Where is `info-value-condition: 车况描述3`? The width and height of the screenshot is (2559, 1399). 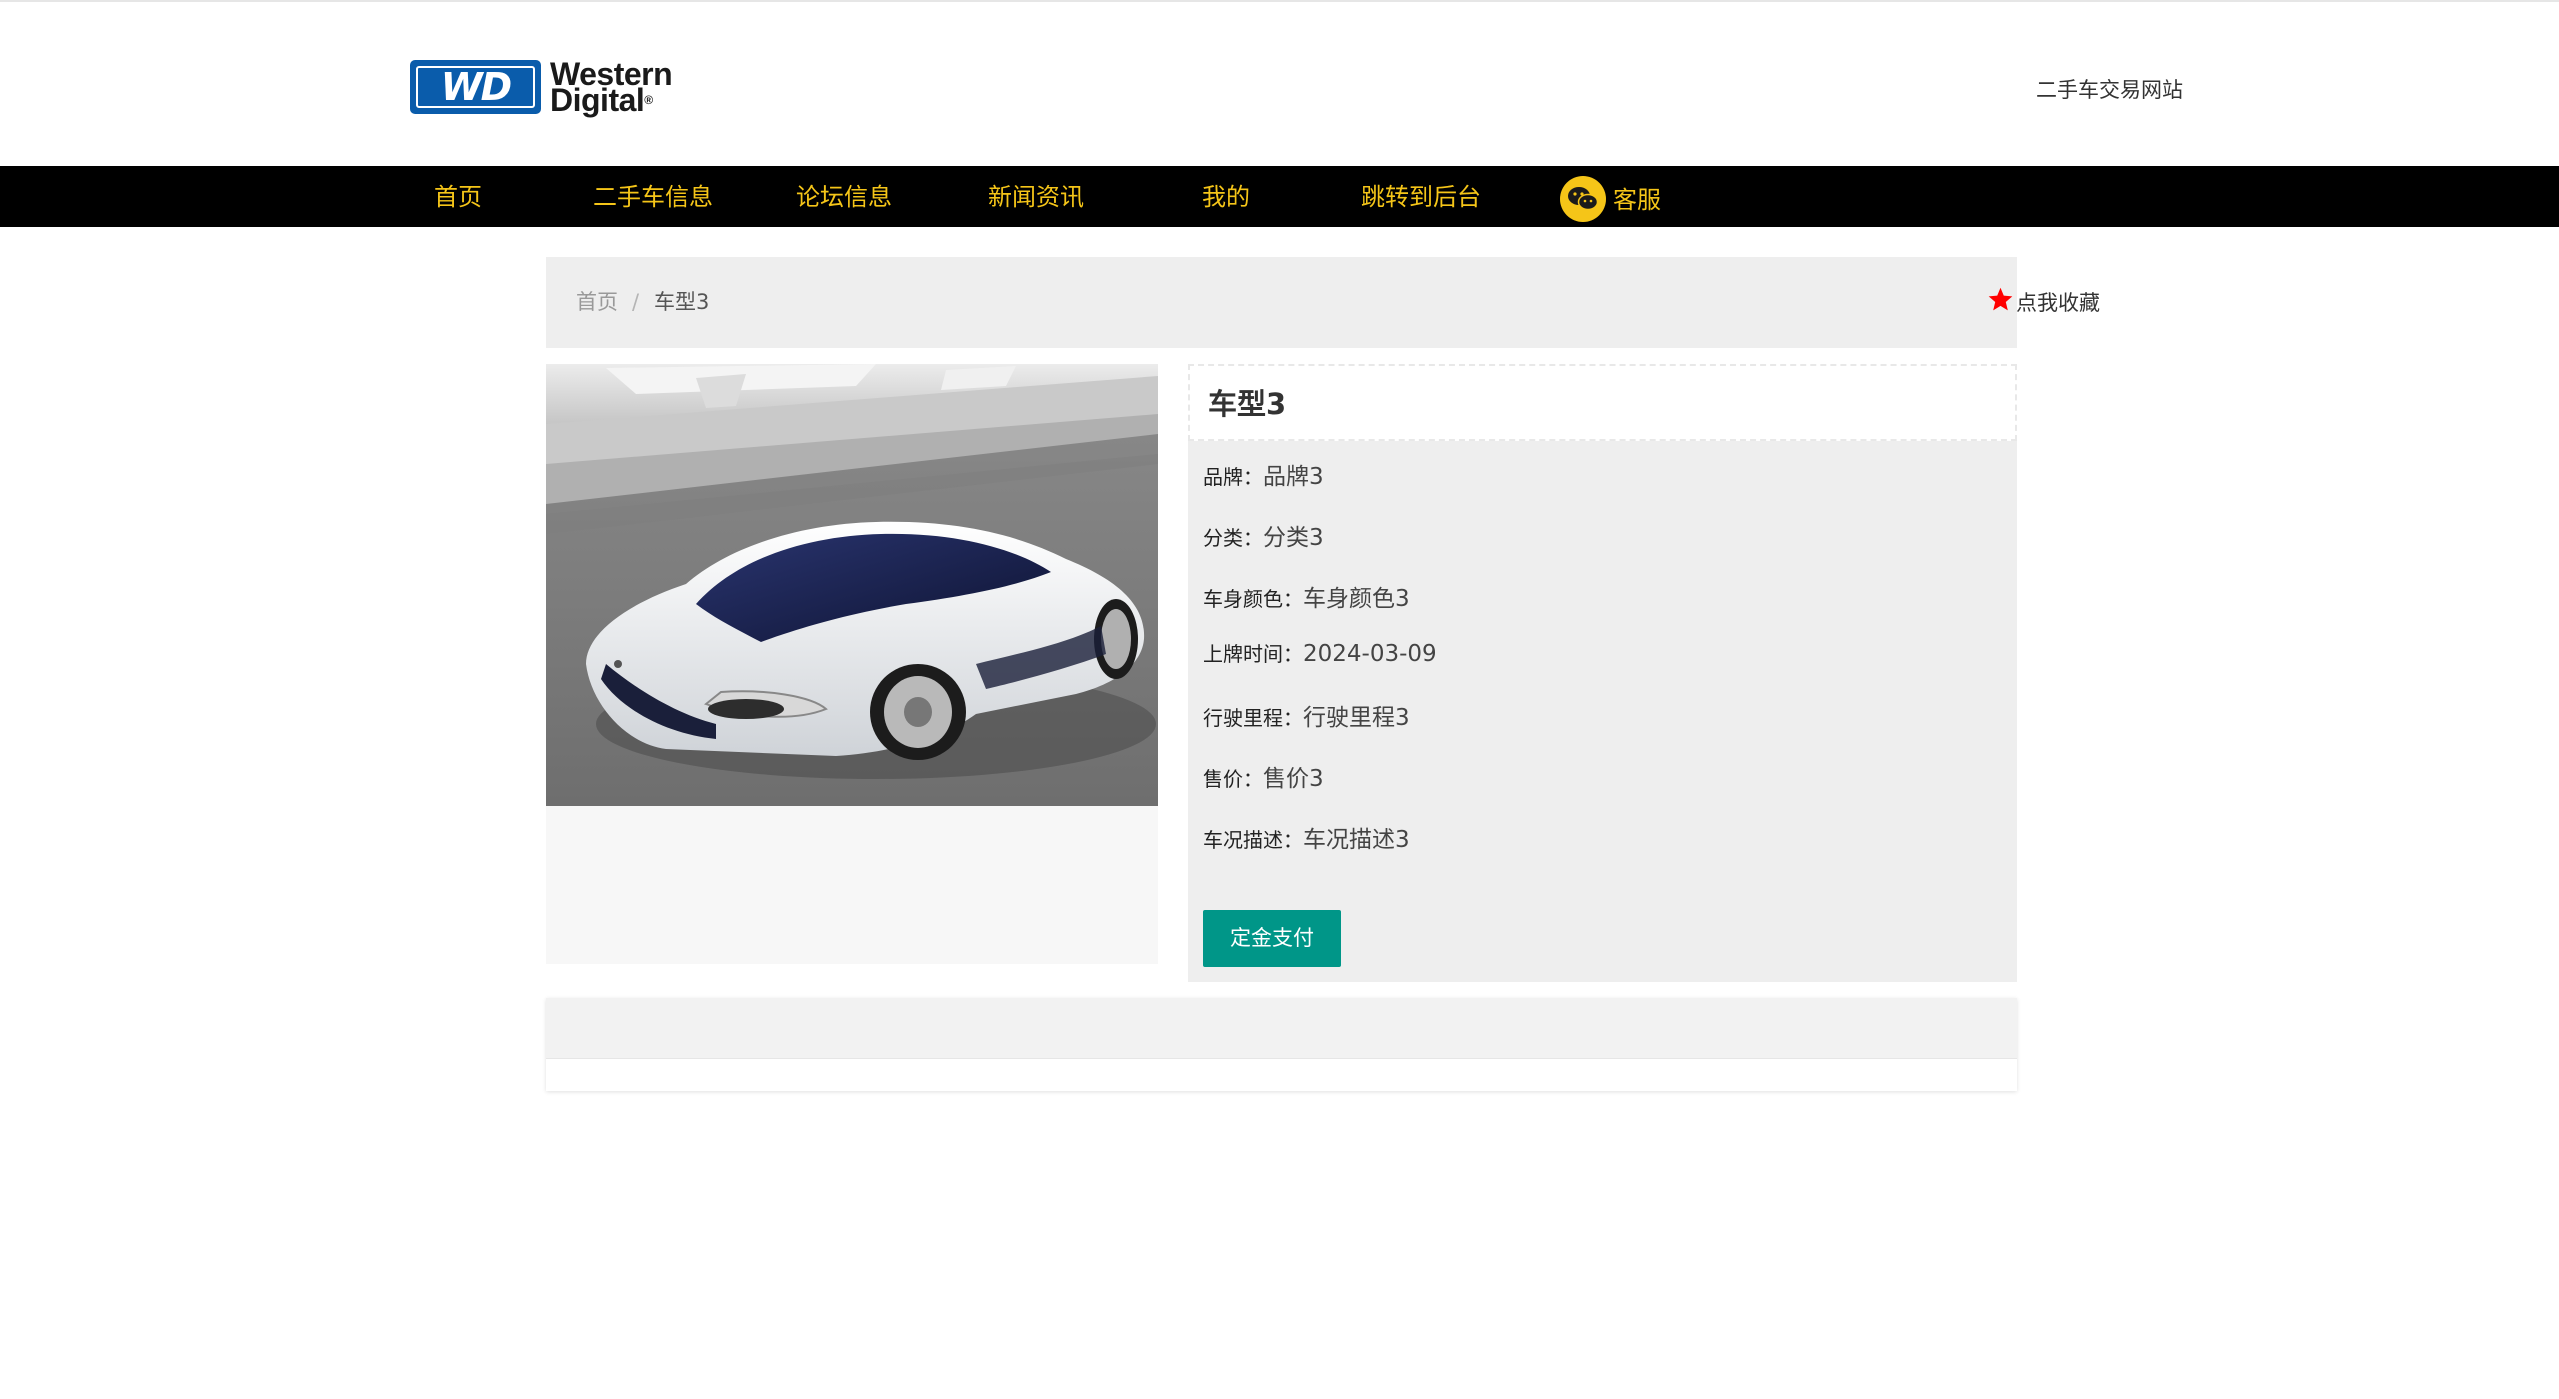 info-value-condition: 车况描述3 is located at coordinates (1356, 840).